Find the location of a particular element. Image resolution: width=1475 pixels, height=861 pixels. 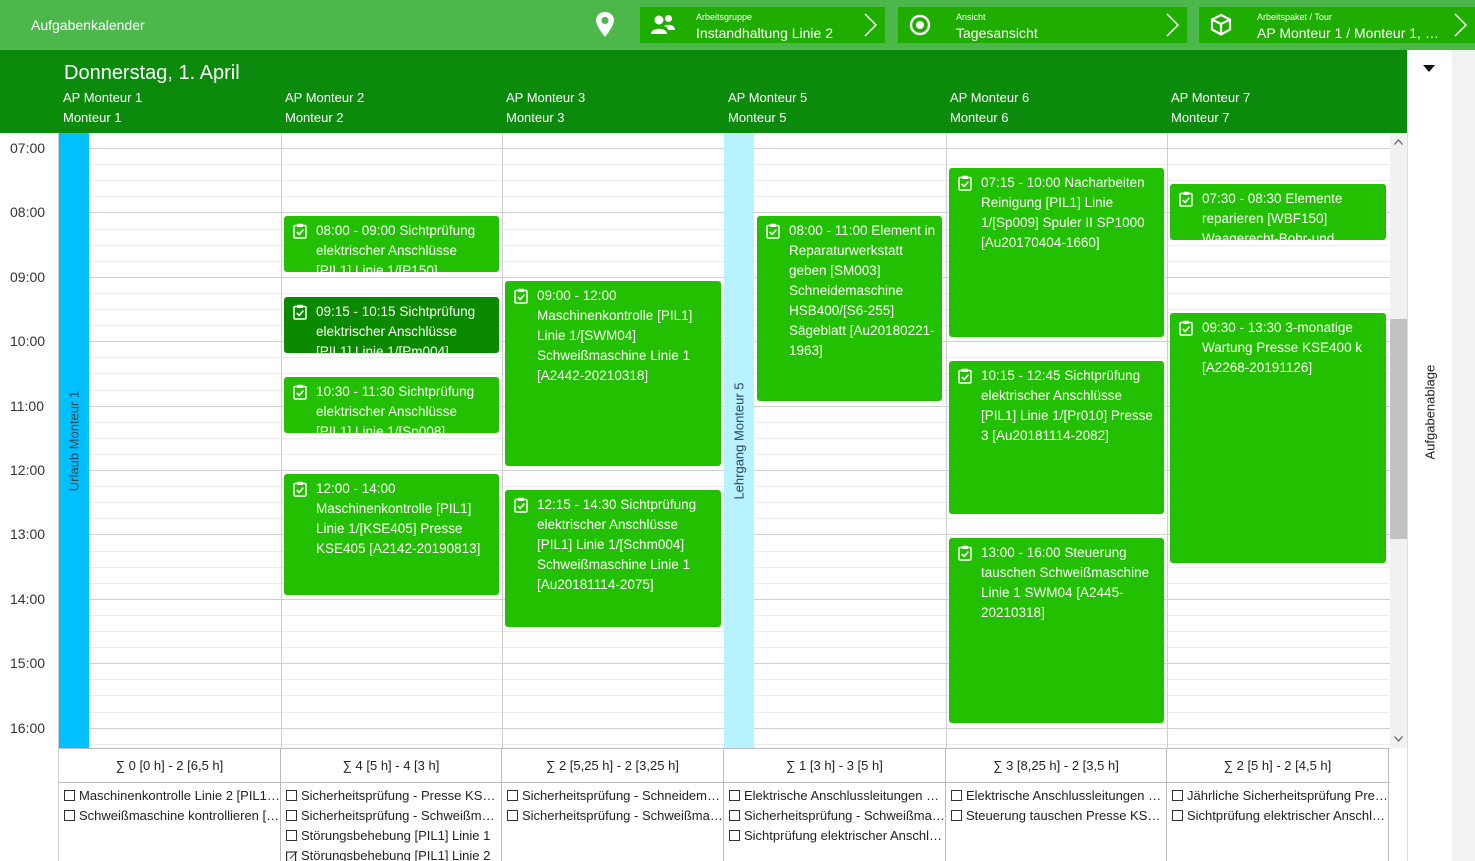

scroll-down-icon is located at coordinates (1398, 739).